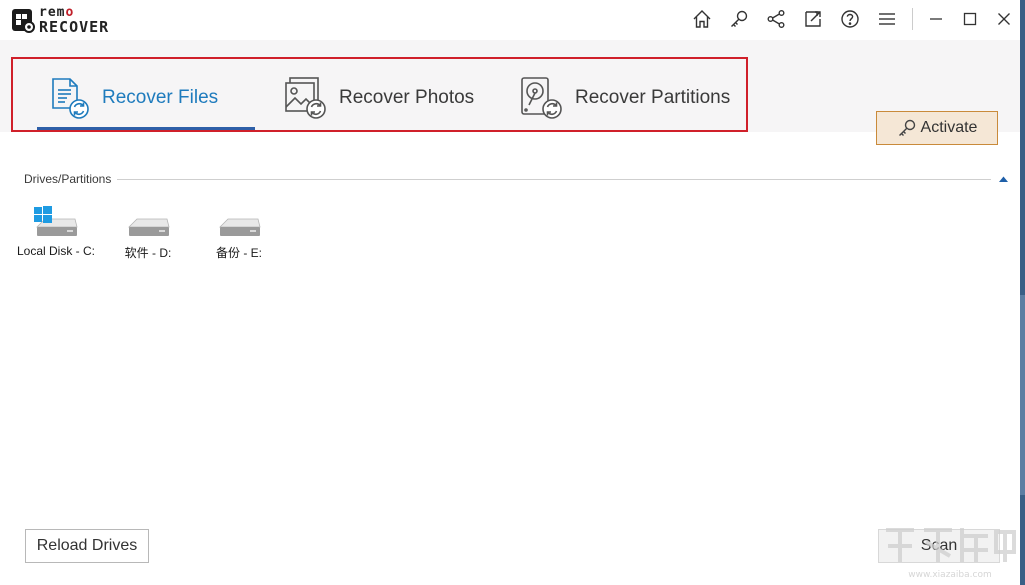 The height and width of the screenshot is (585, 1025). Describe the element at coordinates (702, 19) in the screenshot. I see `home-icon` at that location.